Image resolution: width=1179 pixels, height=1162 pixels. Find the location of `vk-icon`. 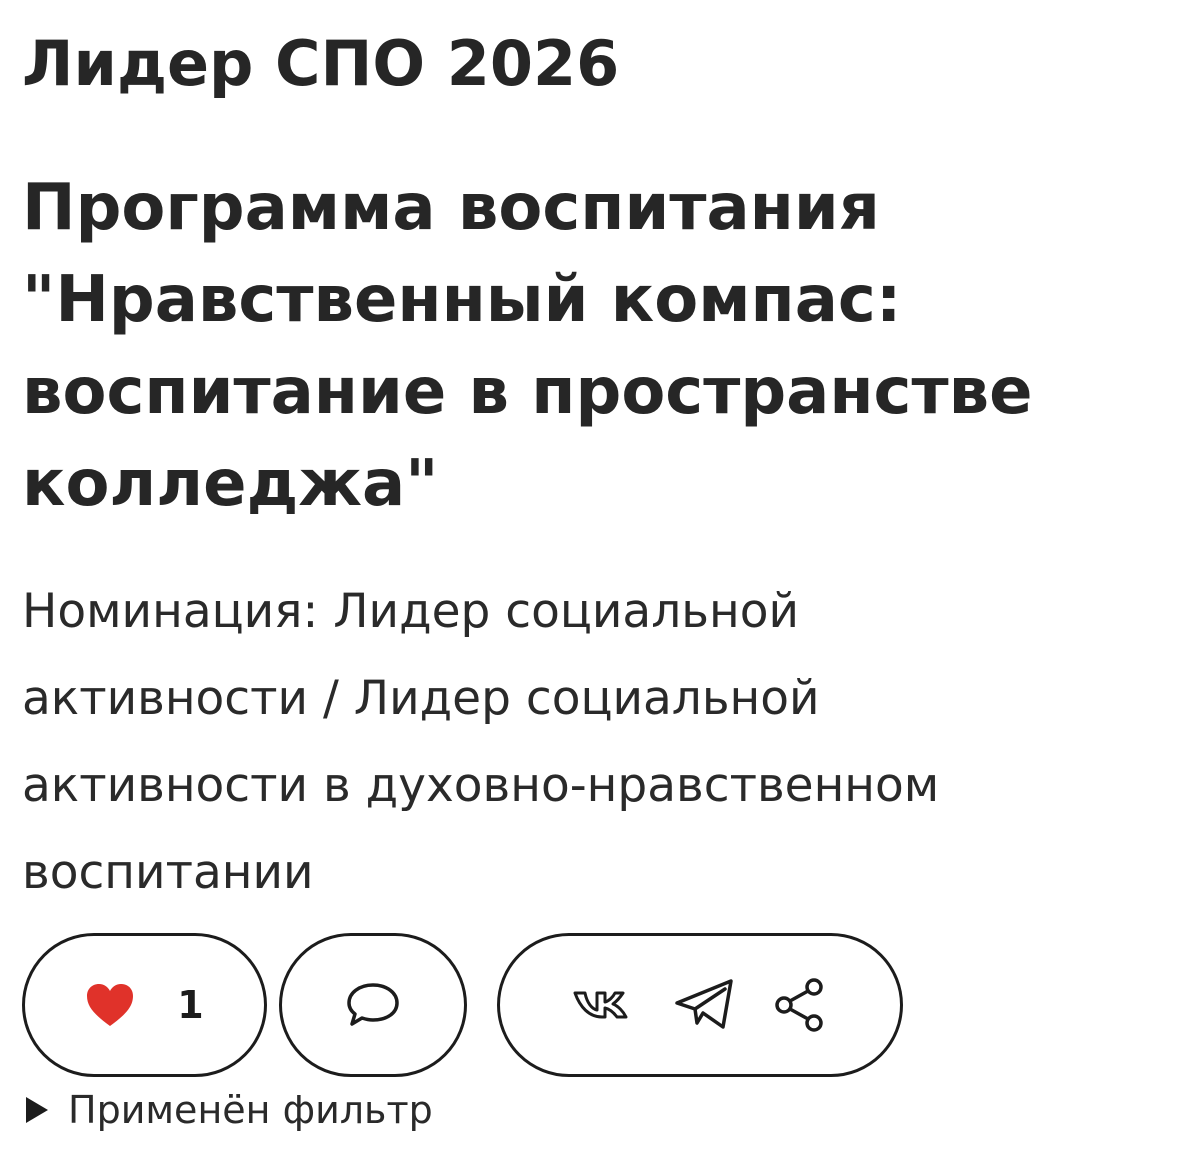

vk-icon is located at coordinates (606, 1005).